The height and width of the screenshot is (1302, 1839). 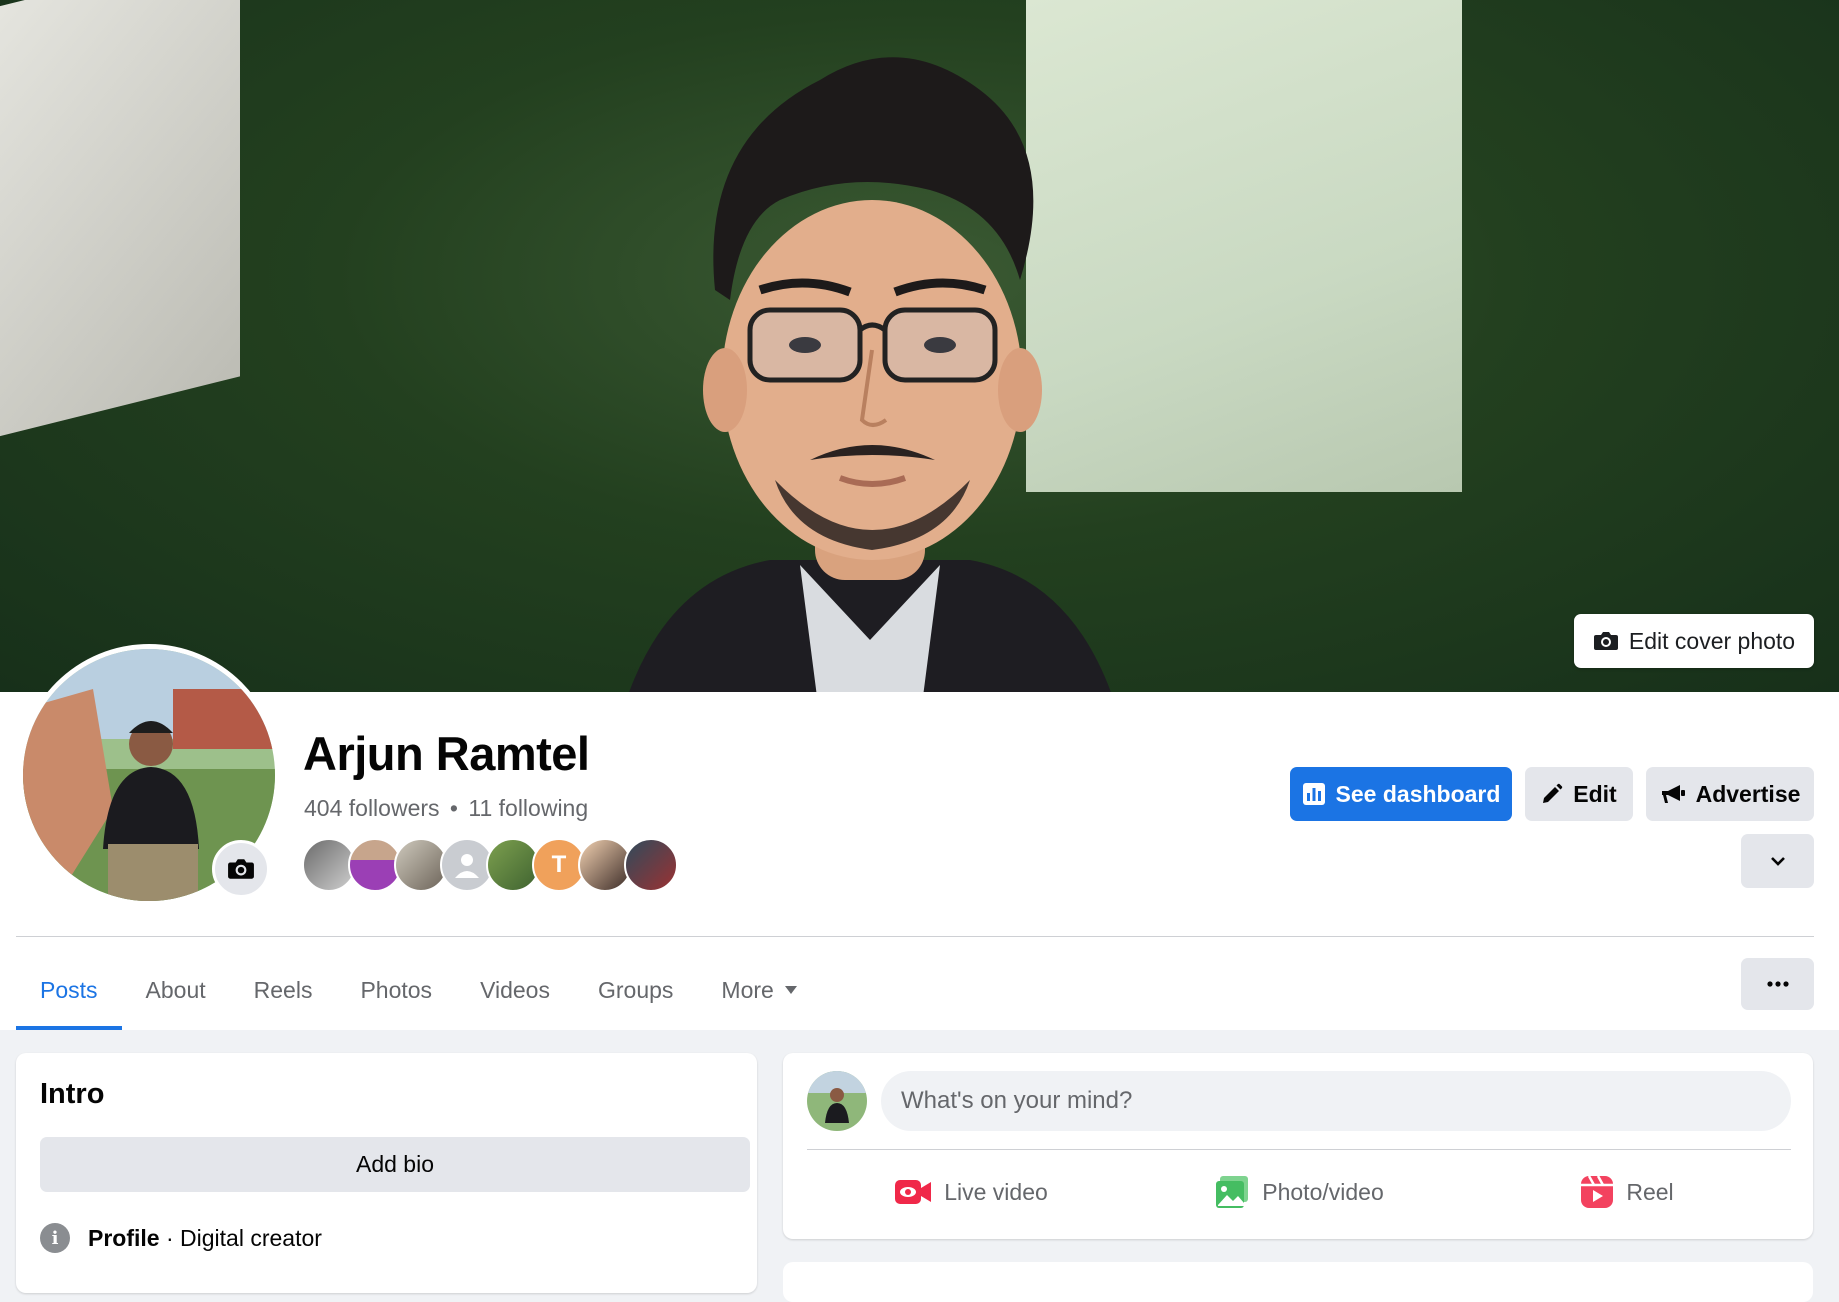 What do you see at coordinates (124, 1237) in the screenshot?
I see `profile-label: Profile` at bounding box center [124, 1237].